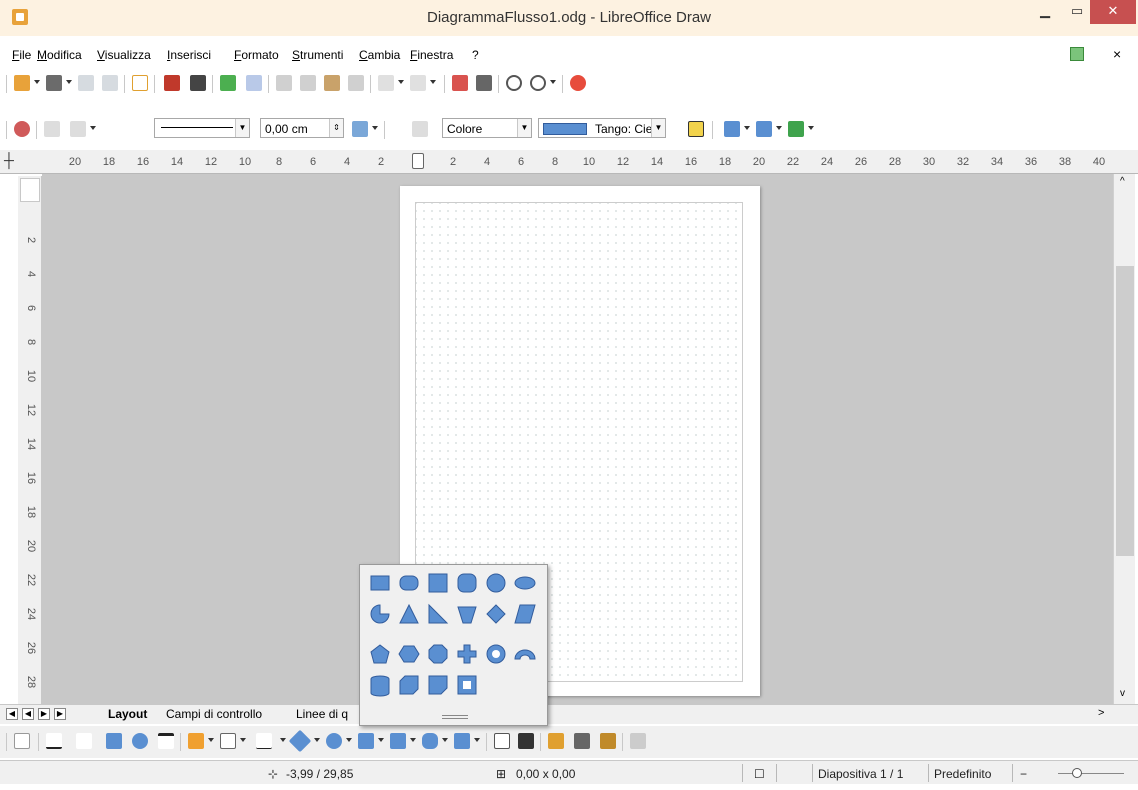  Describe the element at coordinates (308, 83) in the screenshot. I see `copy-icon` at that location.